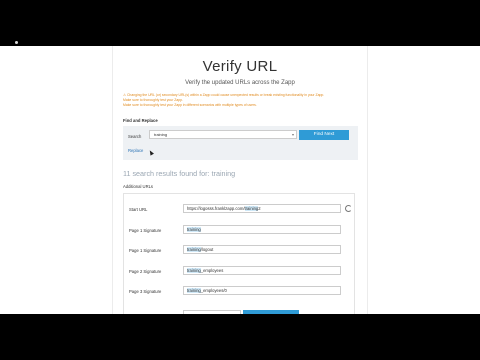 The width and height of the screenshot is (480, 360). I want to click on results-summary: 11 search results found for: training, so click(179, 173).